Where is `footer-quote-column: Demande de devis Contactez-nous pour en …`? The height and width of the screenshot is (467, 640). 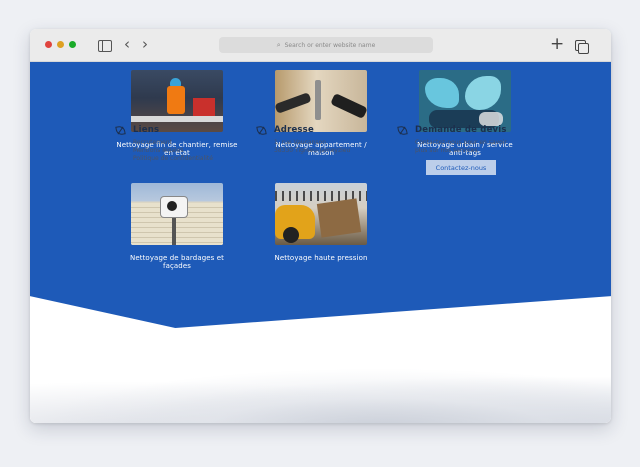
footer-quote-column: Demande de devis Contactez-nous pour en … is located at coordinates (452, 139).